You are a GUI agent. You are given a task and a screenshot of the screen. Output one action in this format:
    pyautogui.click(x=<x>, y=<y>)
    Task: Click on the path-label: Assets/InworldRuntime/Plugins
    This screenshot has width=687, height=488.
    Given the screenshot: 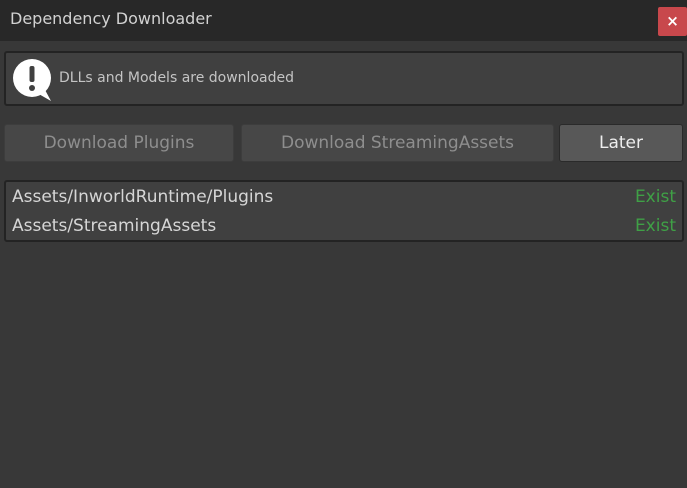 What is the action you would take?
    pyautogui.click(x=143, y=197)
    